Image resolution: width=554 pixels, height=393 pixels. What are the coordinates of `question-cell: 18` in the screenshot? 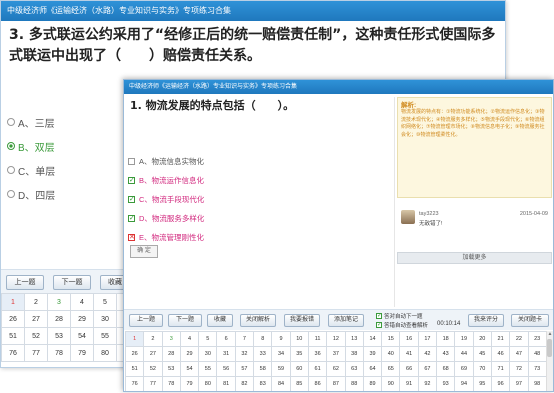 It's located at (446, 339).